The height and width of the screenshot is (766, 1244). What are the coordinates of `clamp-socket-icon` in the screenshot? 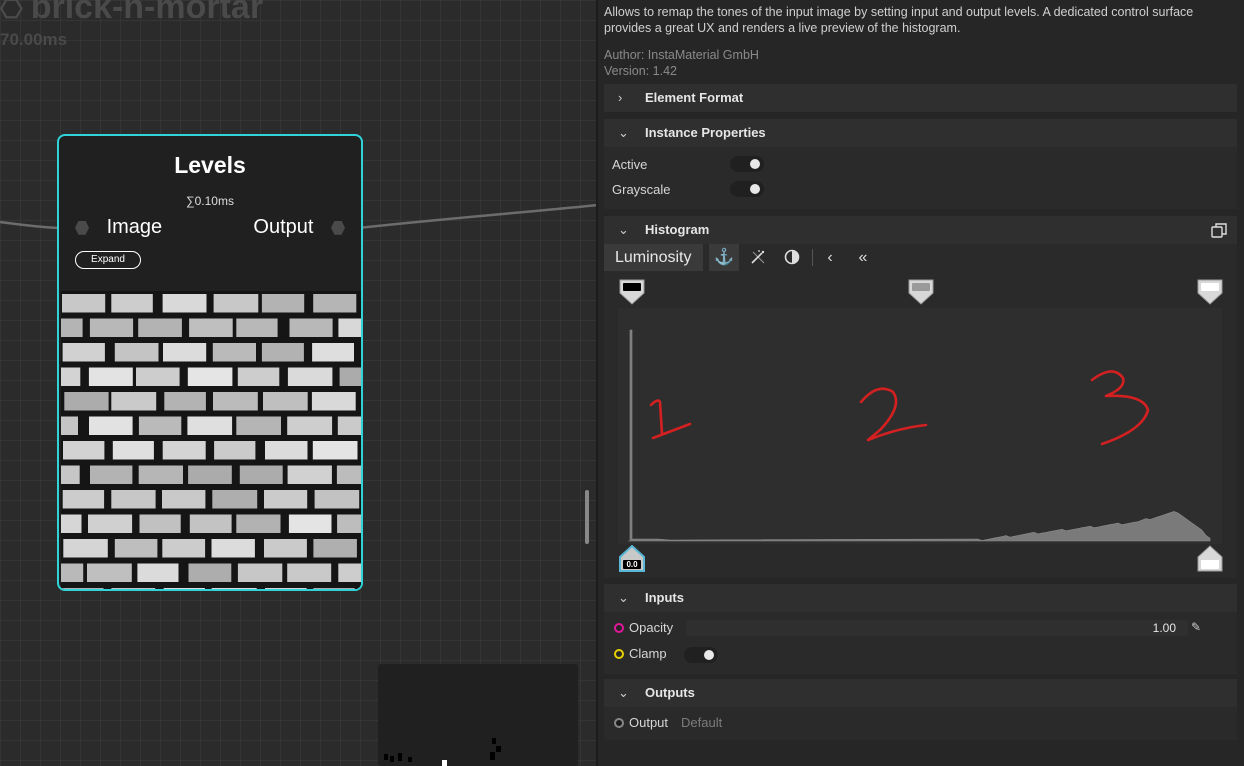 It's located at (619, 654).